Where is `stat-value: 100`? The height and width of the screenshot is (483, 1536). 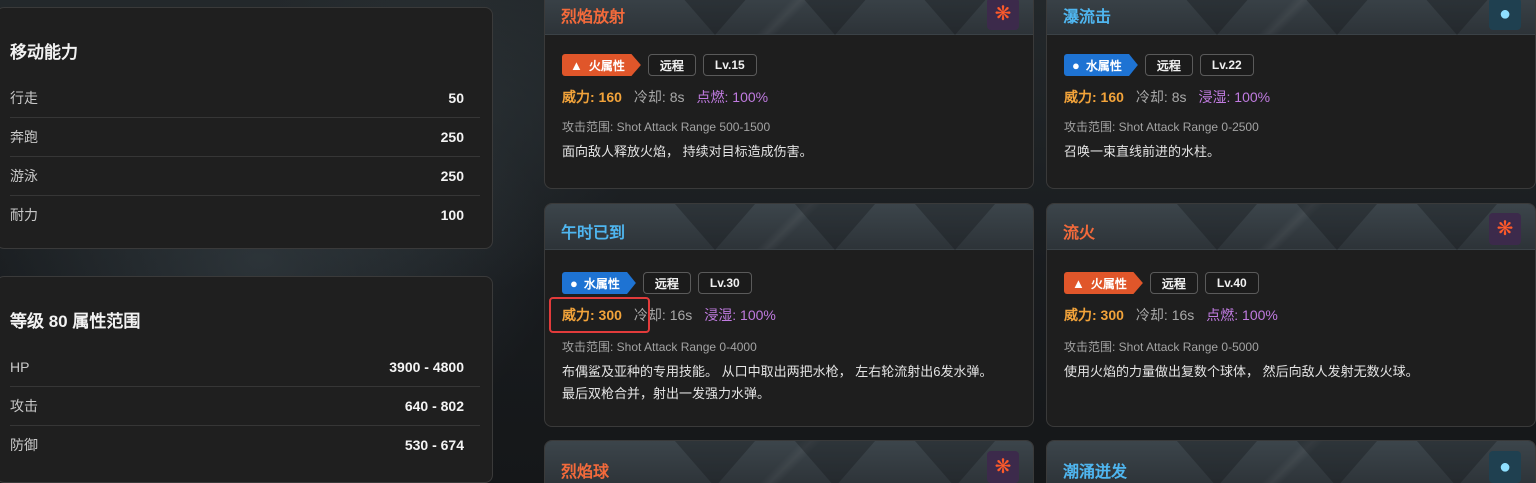
stat-value: 100 is located at coordinates (452, 215).